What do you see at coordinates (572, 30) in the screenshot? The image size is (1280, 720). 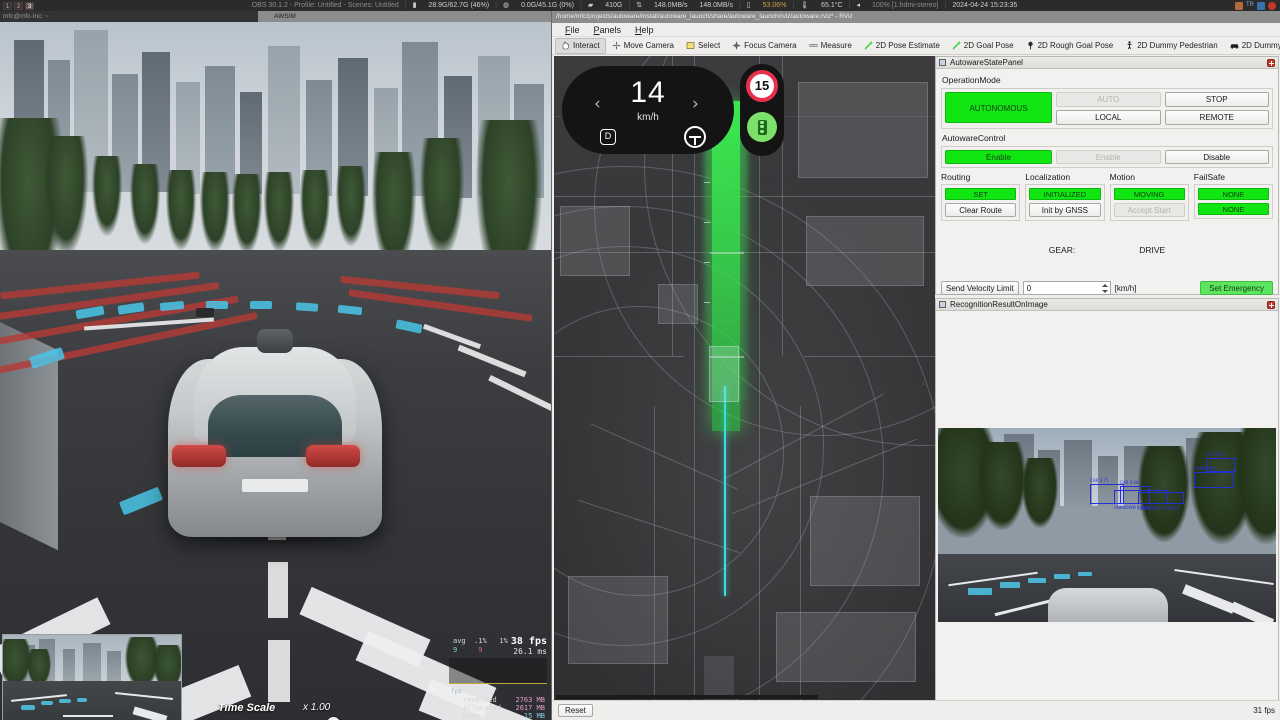 I see `menu-file: File` at bounding box center [572, 30].